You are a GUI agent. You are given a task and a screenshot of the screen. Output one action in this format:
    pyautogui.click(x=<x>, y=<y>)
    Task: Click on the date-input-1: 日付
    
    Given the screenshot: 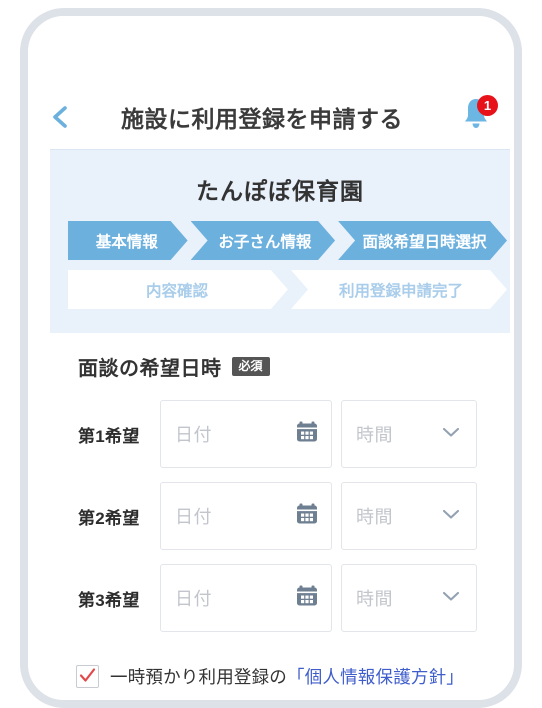 What is the action you would take?
    pyautogui.click(x=246, y=434)
    